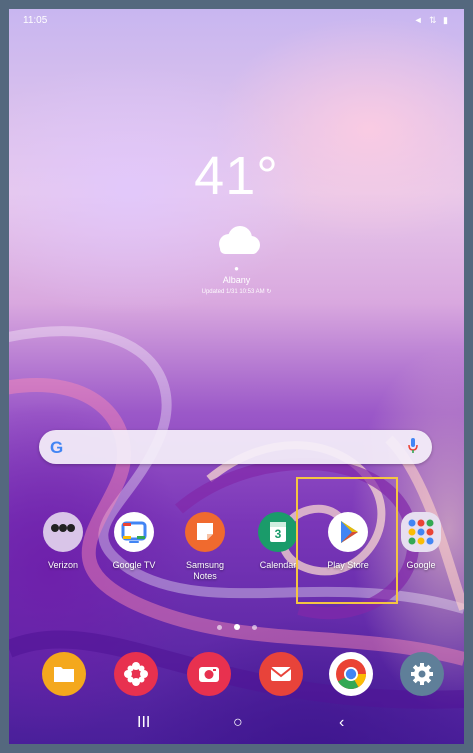 Image resolution: width=473 pixels, height=753 pixels. What do you see at coordinates (236, 675) in the screenshot?
I see `dock` at bounding box center [236, 675].